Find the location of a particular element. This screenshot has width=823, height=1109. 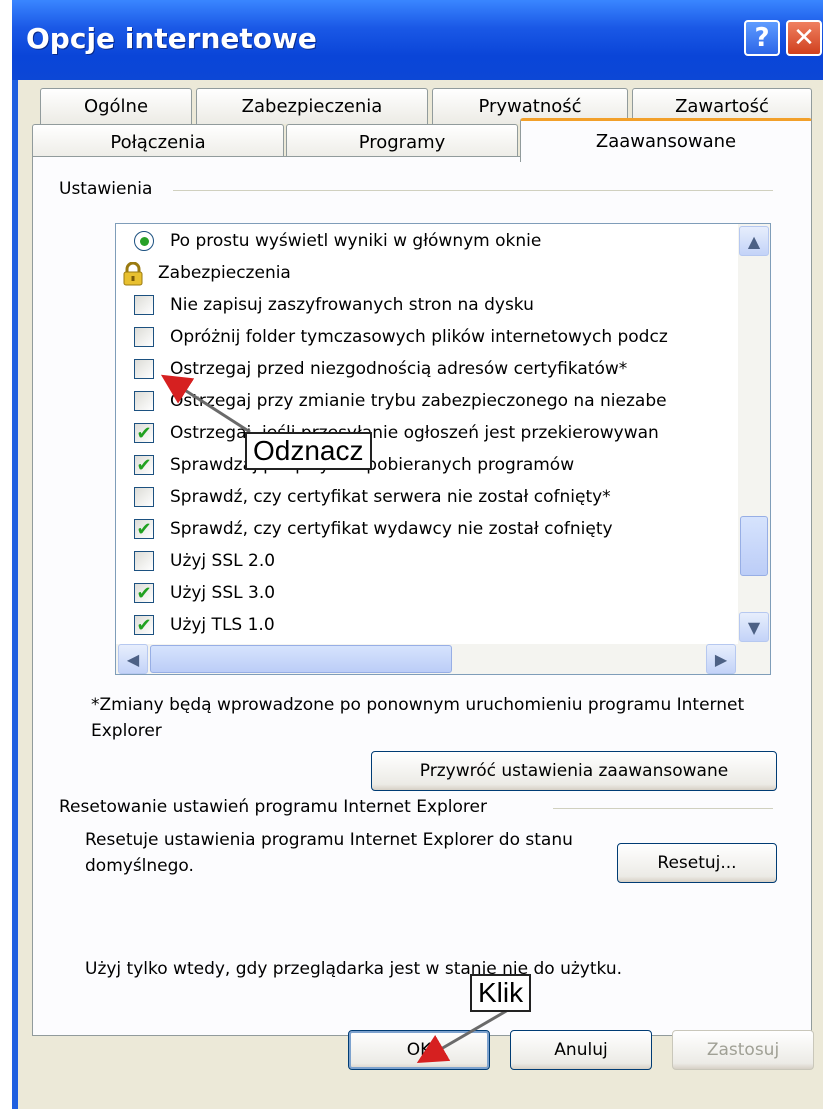

setting-label: Użyj SSL 2.0 is located at coordinates (223, 561).